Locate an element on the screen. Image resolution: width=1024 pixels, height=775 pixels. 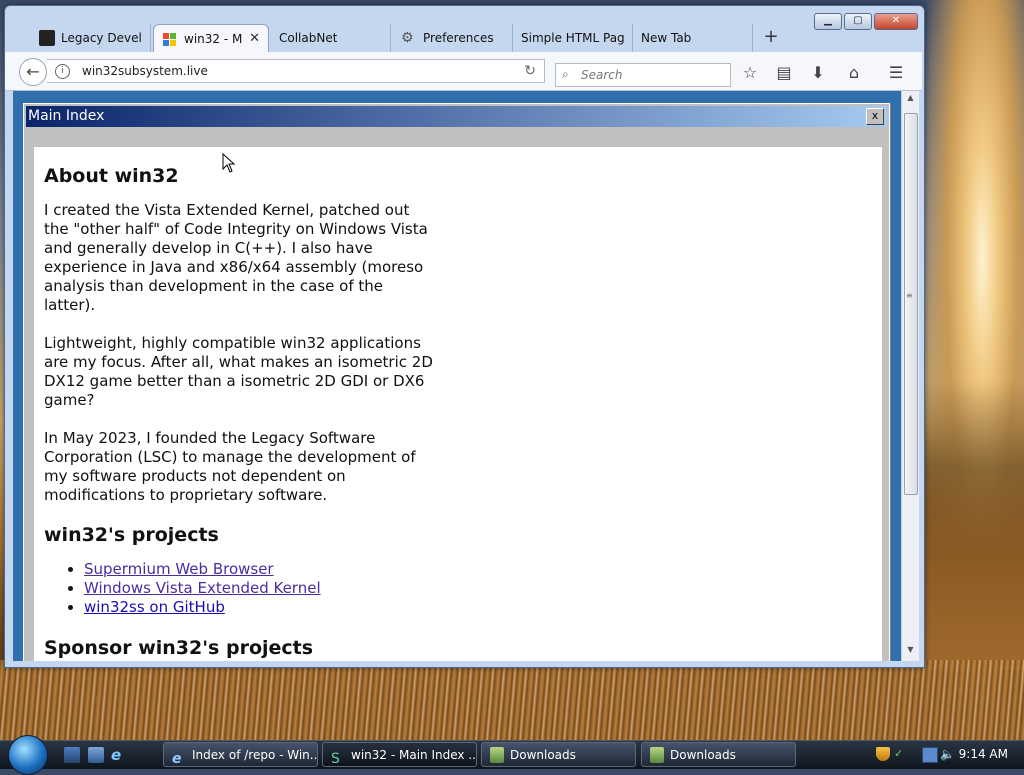
tab-legacy-developer: Legacy Develo is located at coordinates (91, 38).